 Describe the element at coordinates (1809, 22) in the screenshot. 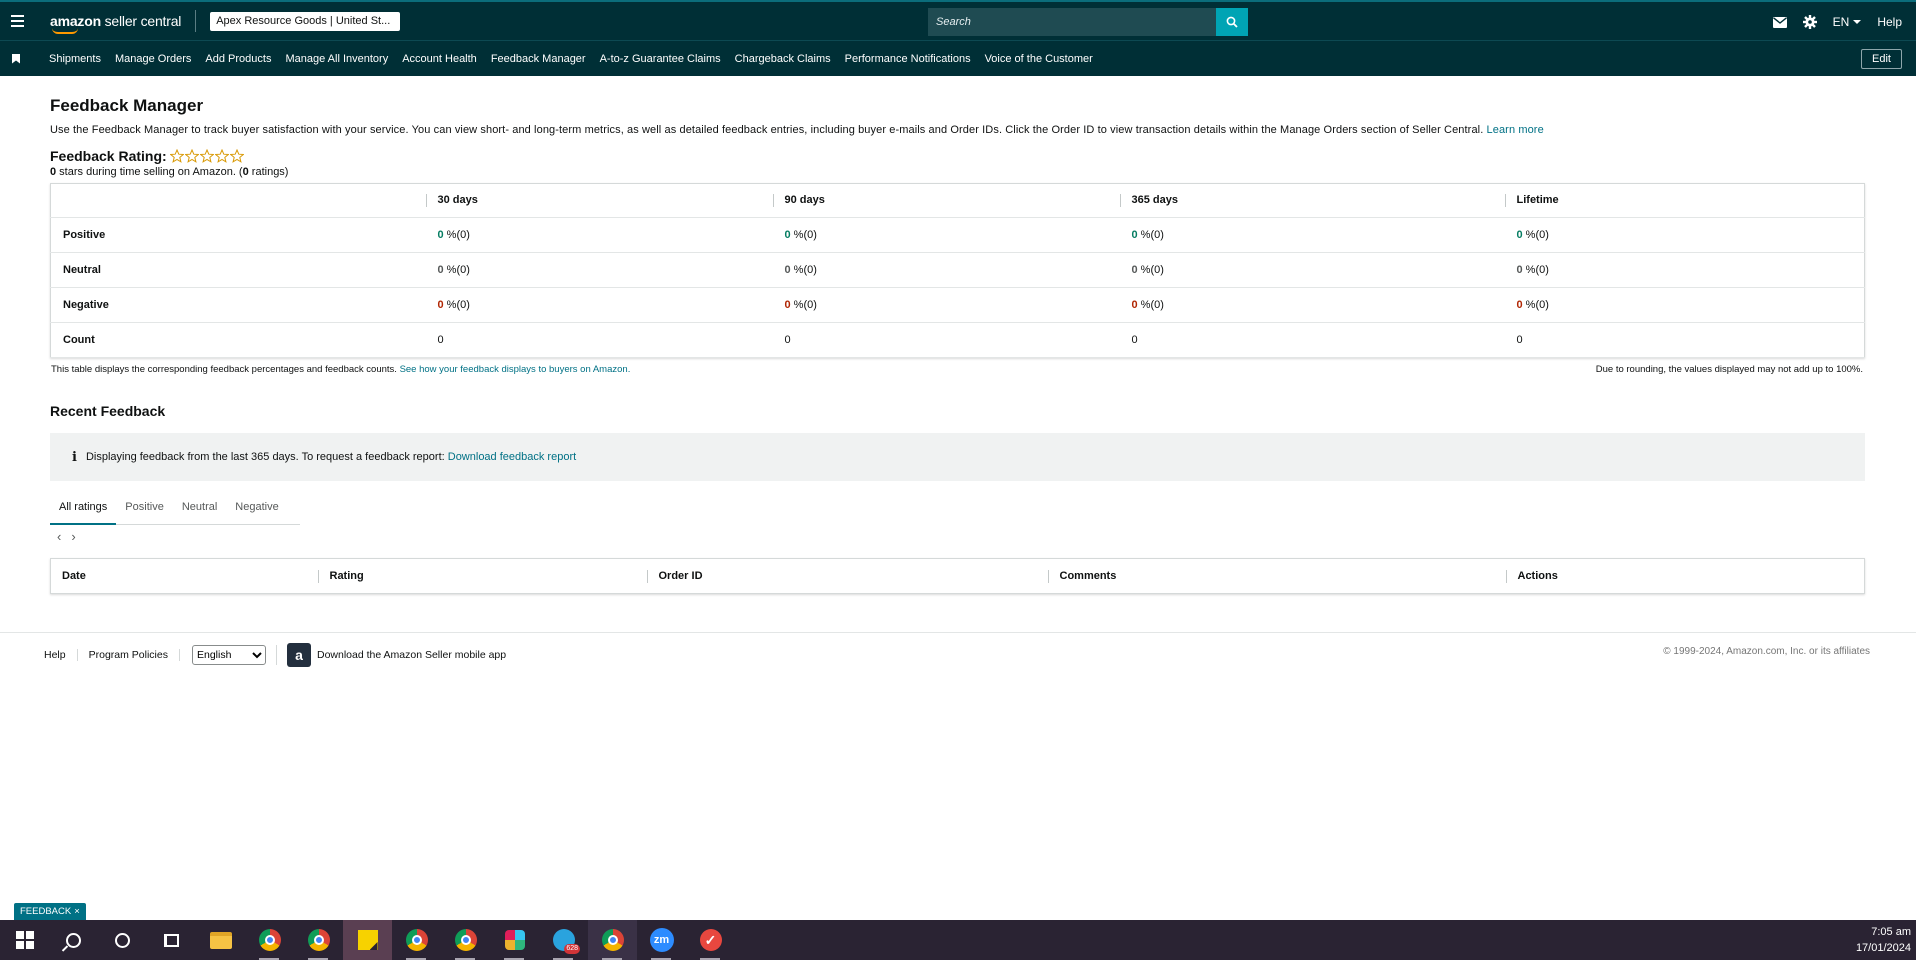

I see `gear-icon` at that location.